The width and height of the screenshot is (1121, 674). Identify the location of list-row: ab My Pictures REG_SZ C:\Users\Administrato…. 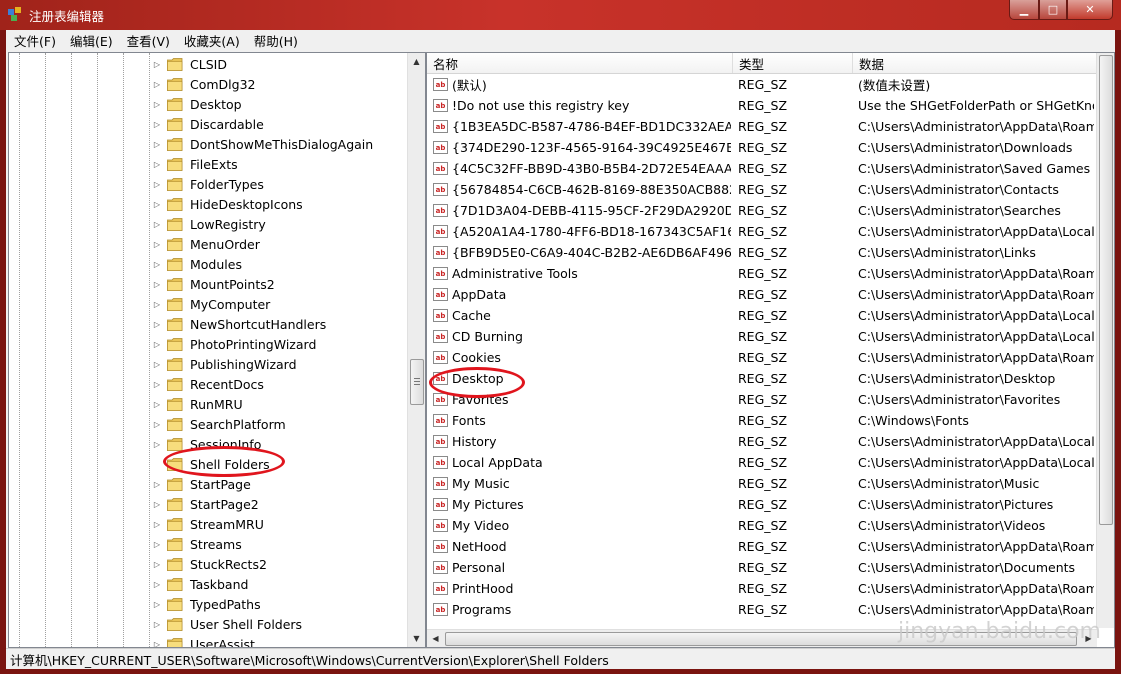
(770, 504).